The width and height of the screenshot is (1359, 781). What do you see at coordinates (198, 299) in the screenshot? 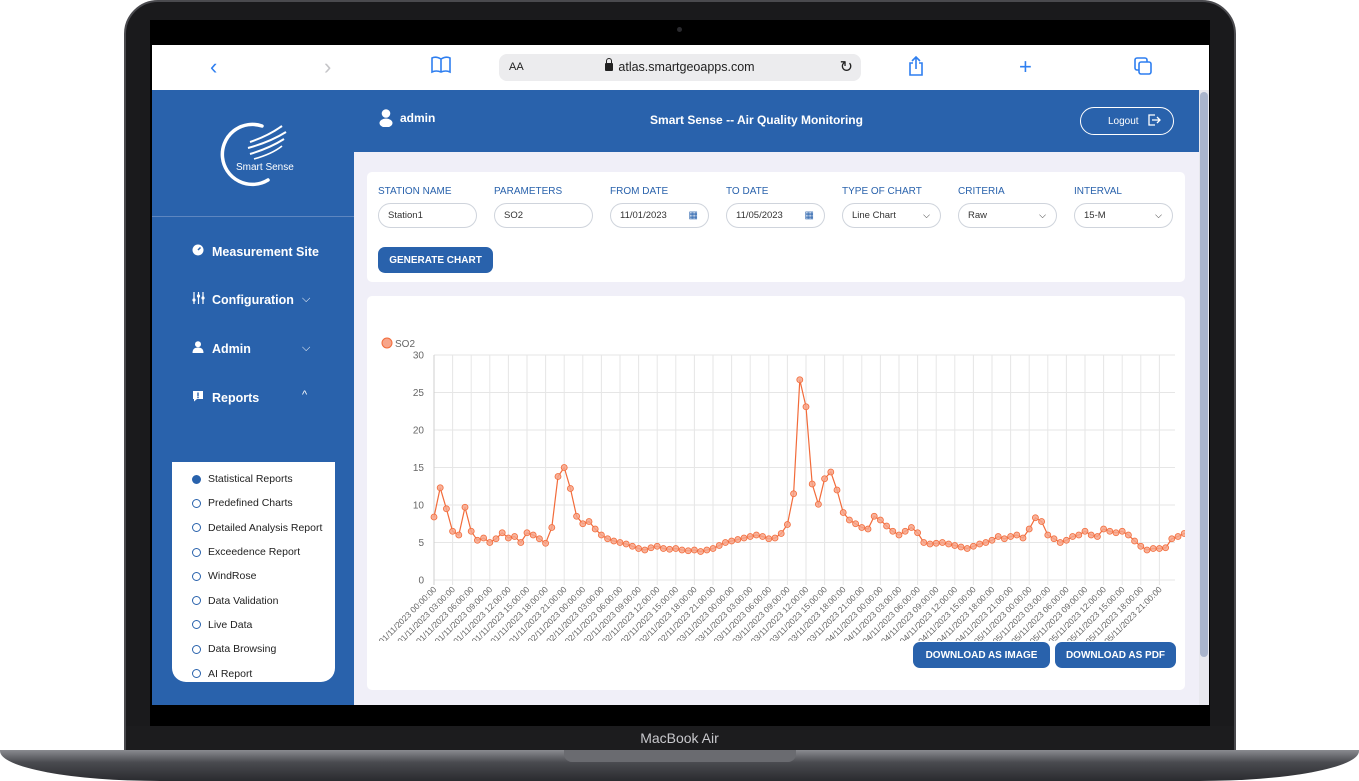
I see `sliders-icon` at bounding box center [198, 299].